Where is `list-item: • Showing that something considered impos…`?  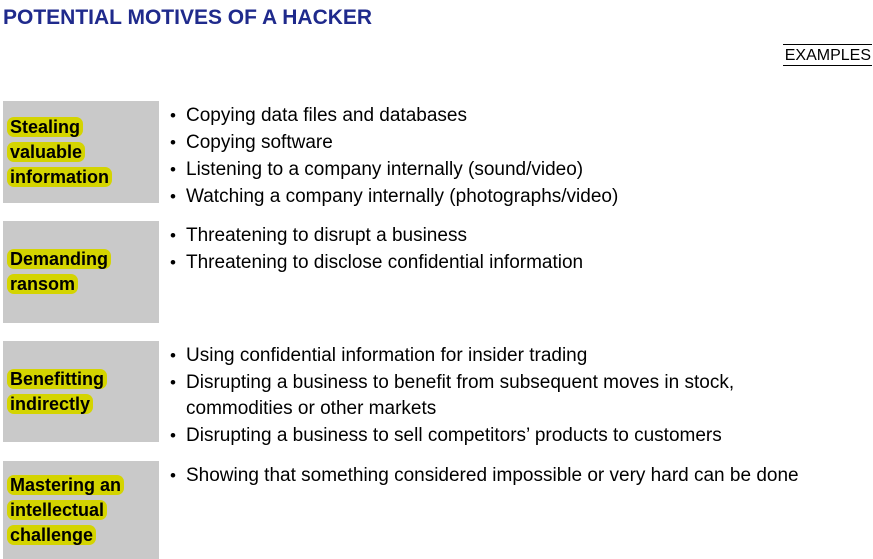 list-item: • Showing that something considered impos… is located at coordinates (520, 476).